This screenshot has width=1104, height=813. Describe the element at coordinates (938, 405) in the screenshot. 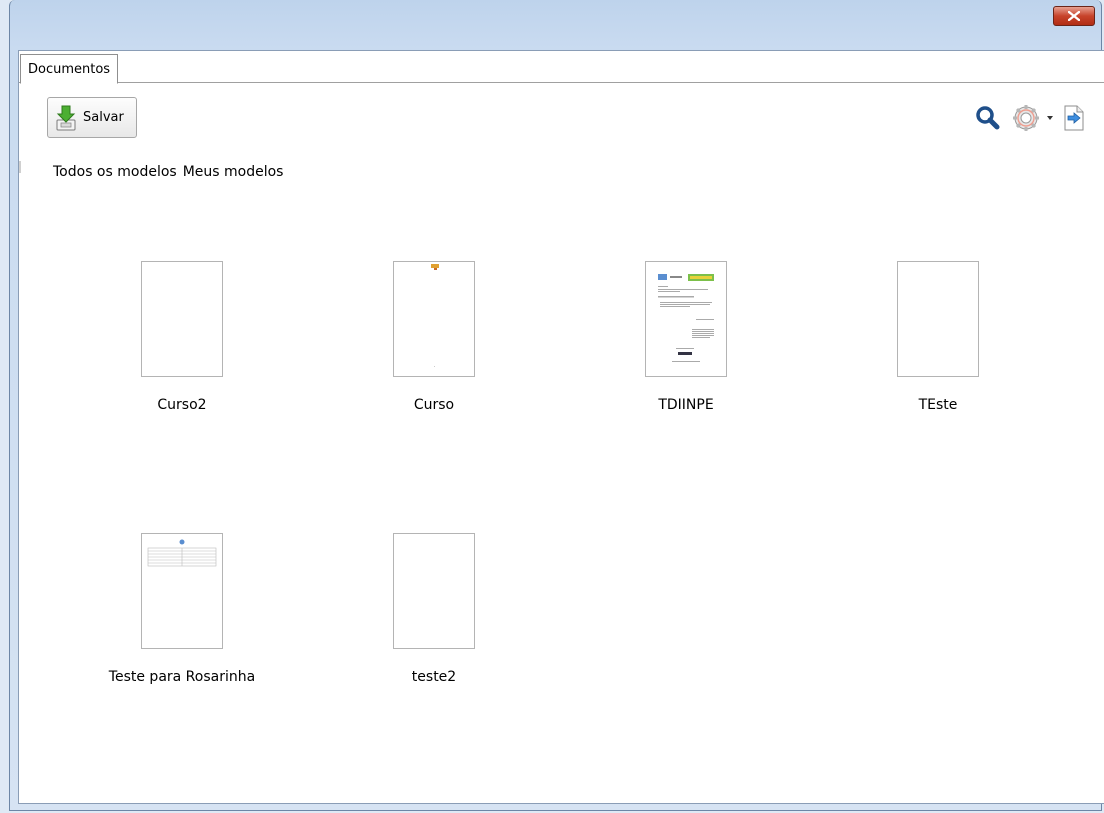

I see `document-name: TEste` at that location.